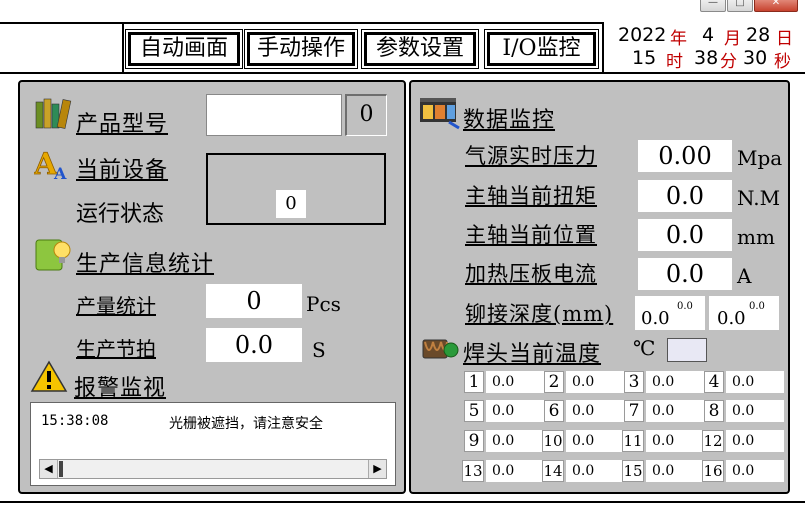 The height and width of the screenshot is (507, 805). Describe the element at coordinates (439, 348) in the screenshot. I see `heater-coil-icon` at that location.